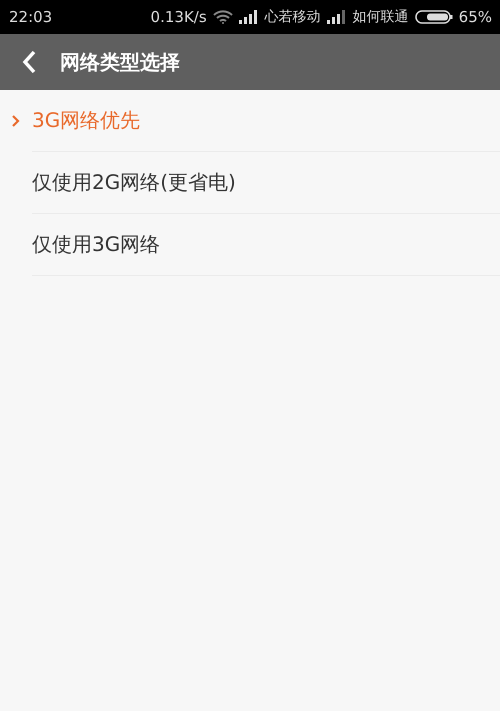  What do you see at coordinates (266, 245) in the screenshot?
I see `network-option: 仅使用3G网络` at bounding box center [266, 245].